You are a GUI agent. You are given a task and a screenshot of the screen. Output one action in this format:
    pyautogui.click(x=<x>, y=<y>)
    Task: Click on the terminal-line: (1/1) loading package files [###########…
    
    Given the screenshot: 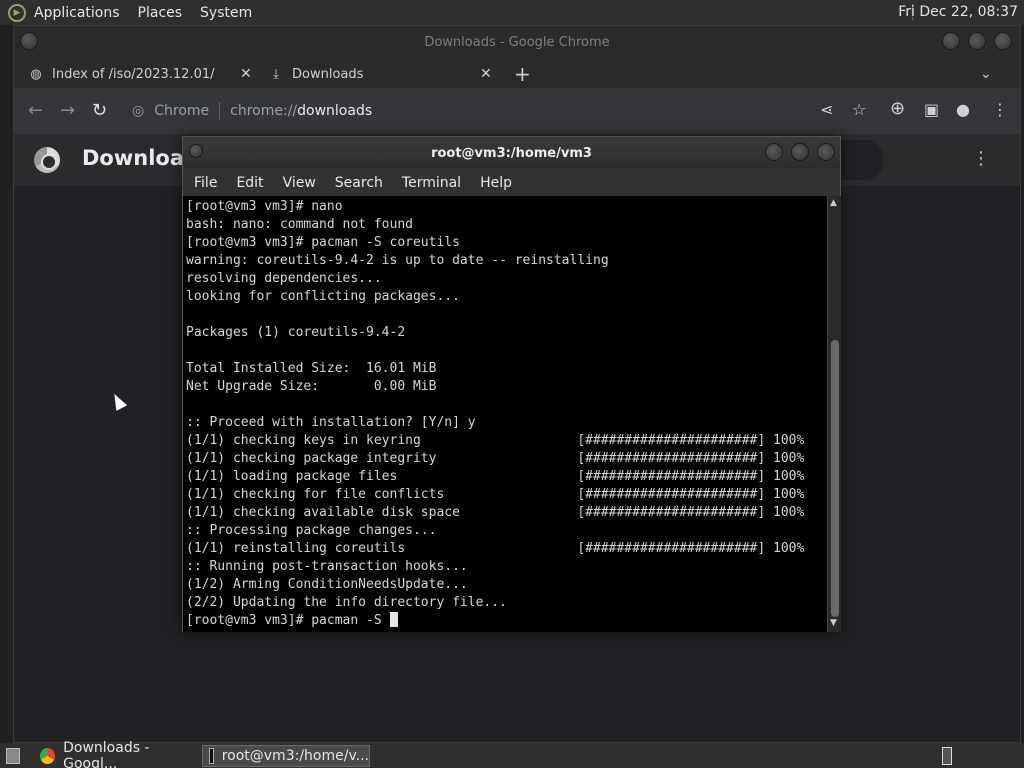 What is the action you would take?
    pyautogui.click(x=495, y=476)
    